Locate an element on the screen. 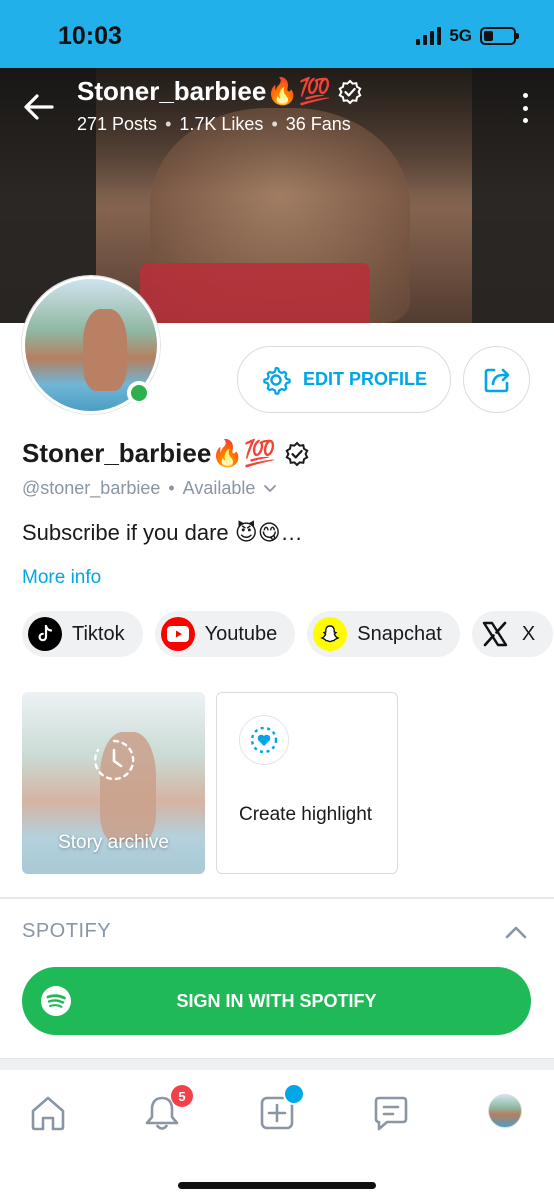 The width and height of the screenshot is (554, 1200). social-chip-tiktok: Tiktok is located at coordinates (82, 634).